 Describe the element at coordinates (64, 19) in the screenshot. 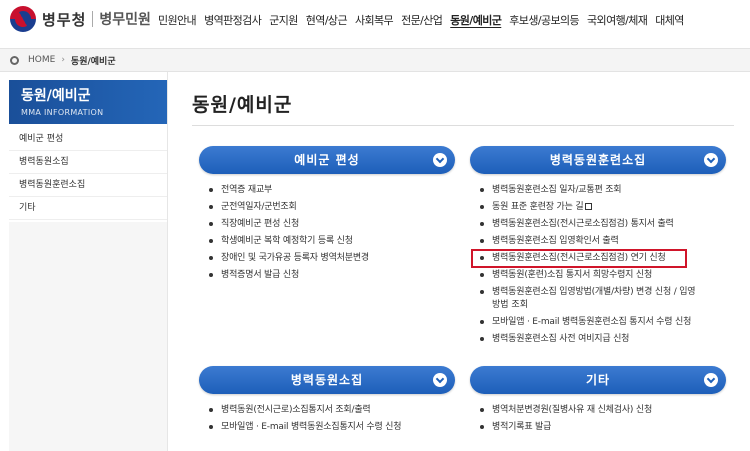

I see `org-name: 병무청` at that location.